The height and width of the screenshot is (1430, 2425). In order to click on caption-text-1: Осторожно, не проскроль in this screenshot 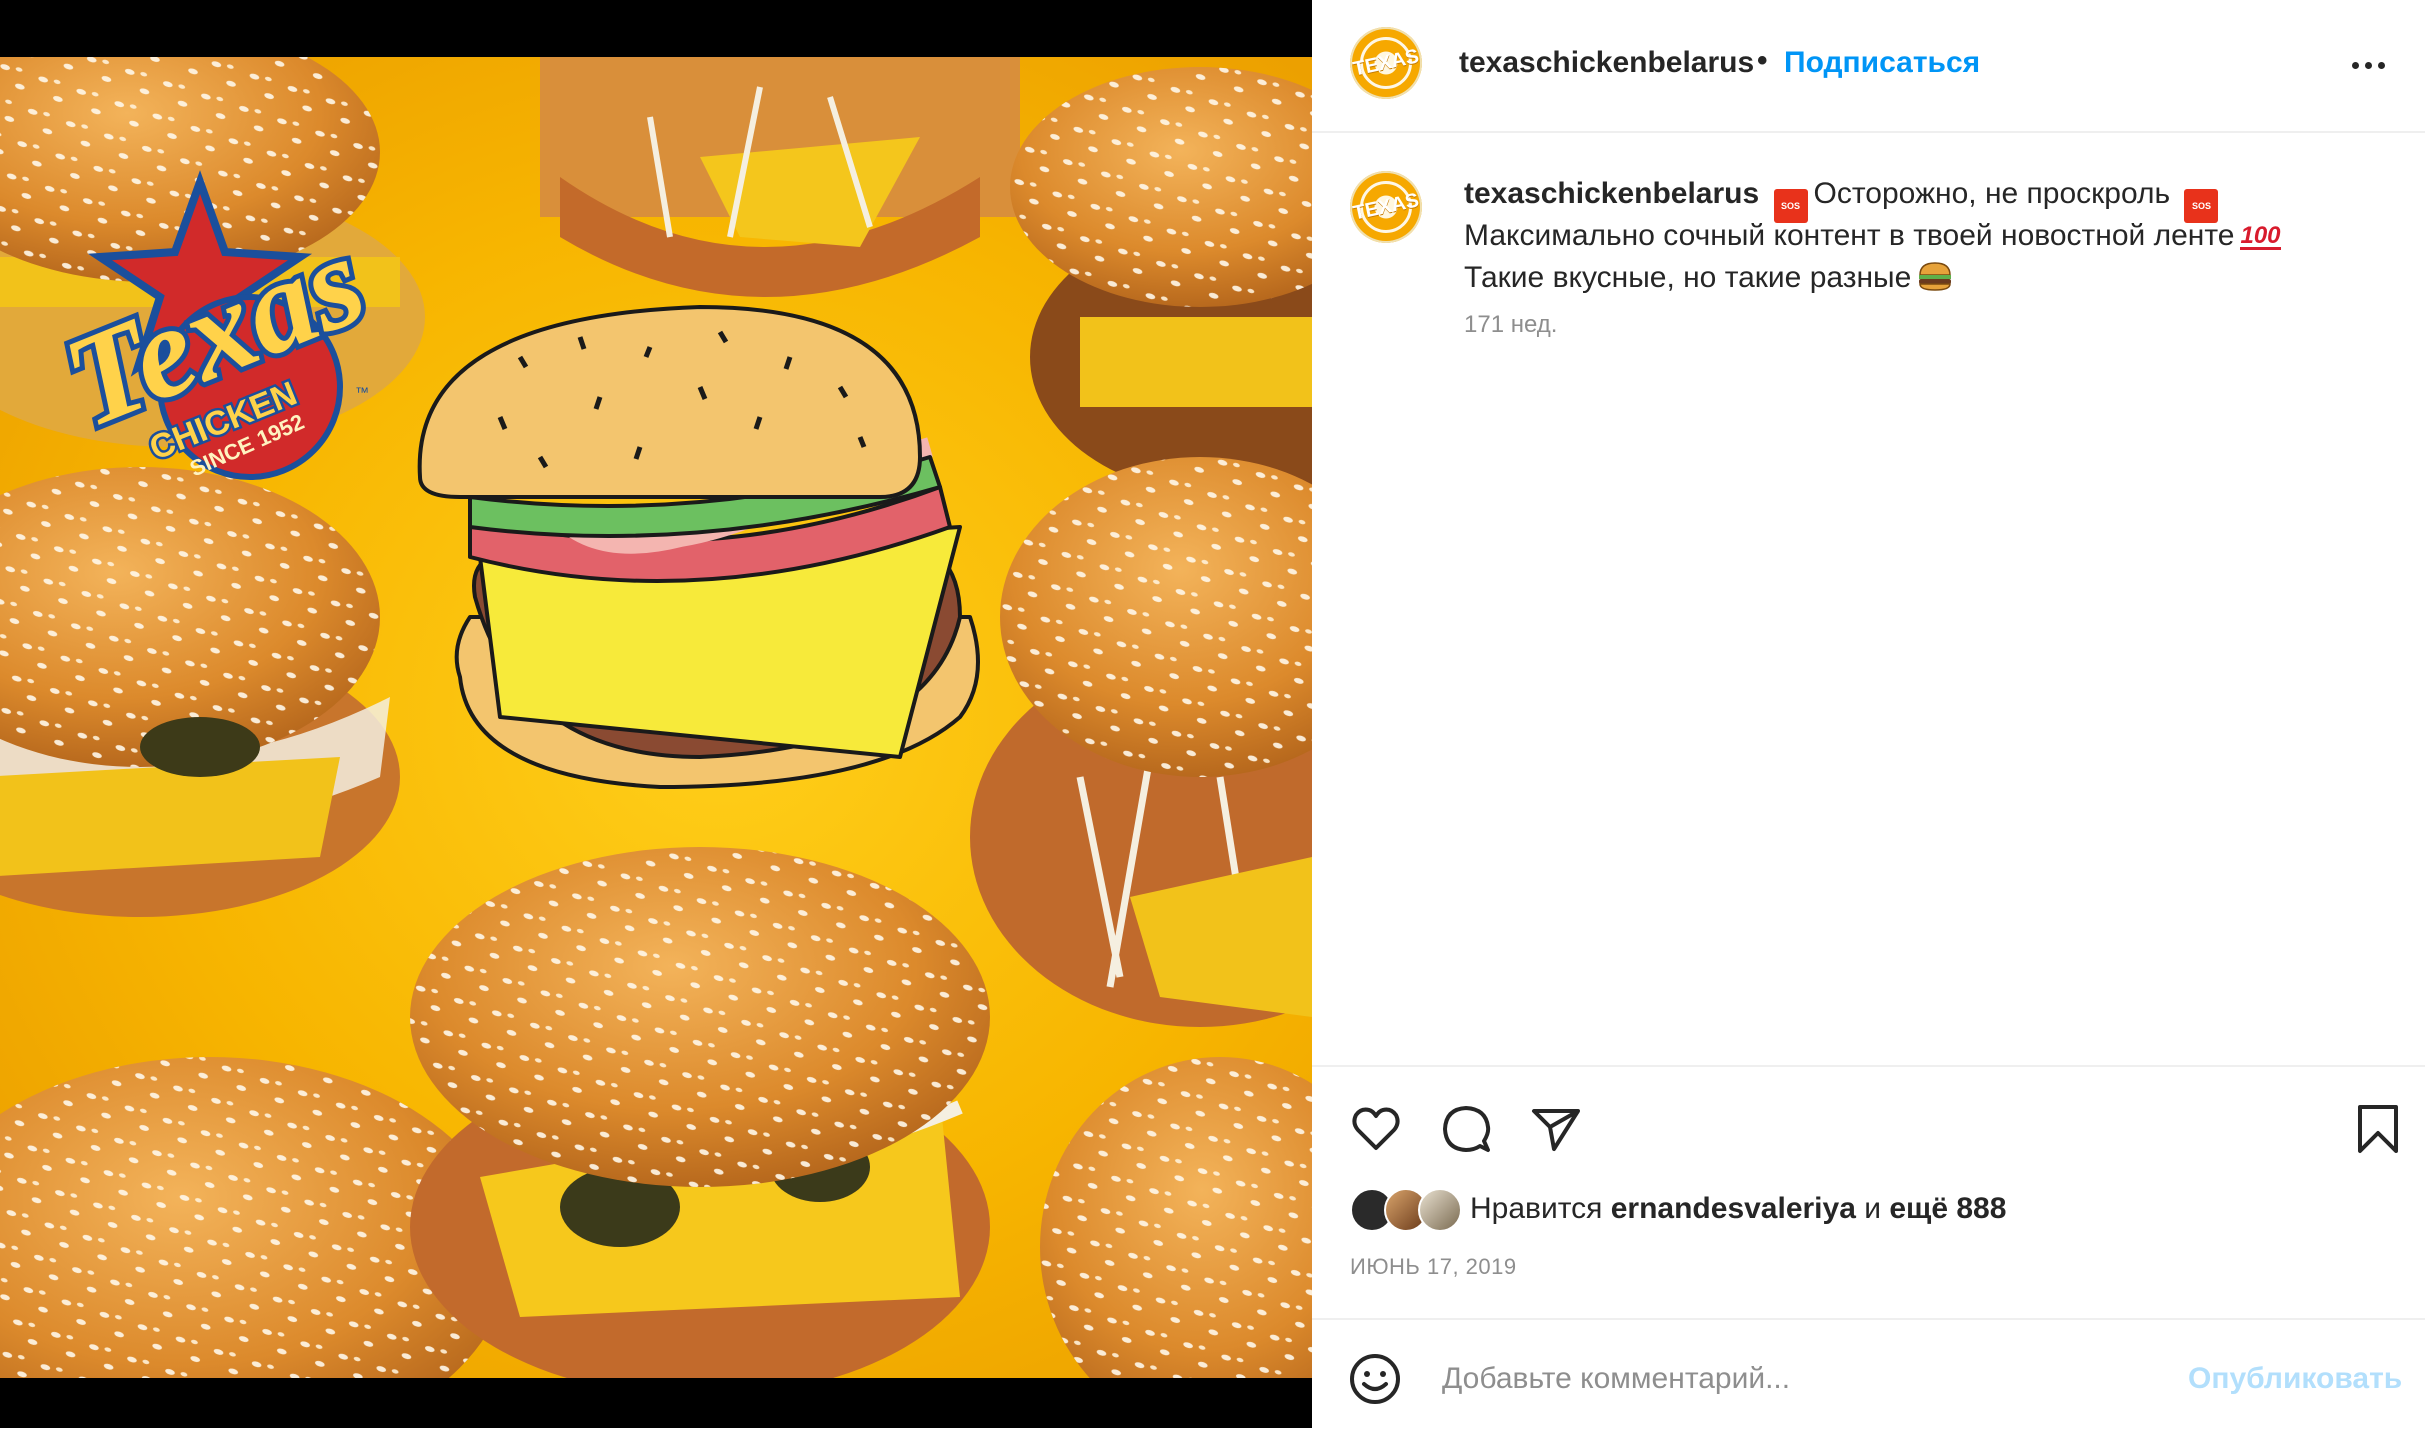, I will do `click(1992, 193)`.